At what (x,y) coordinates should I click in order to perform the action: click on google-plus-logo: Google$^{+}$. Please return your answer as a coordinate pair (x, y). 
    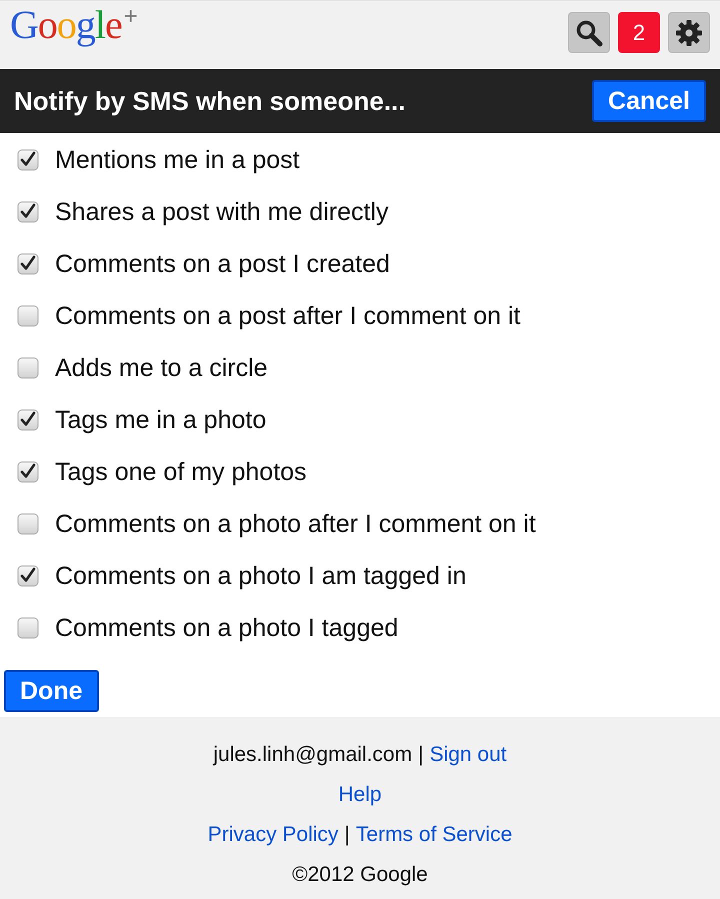
    Looking at the image, I should click on (73, 25).